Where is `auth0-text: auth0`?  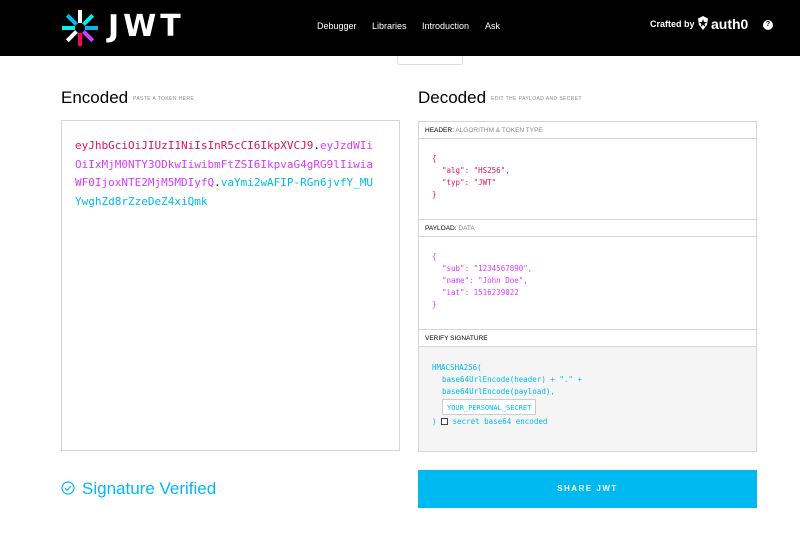 auth0-text: auth0 is located at coordinates (730, 24).